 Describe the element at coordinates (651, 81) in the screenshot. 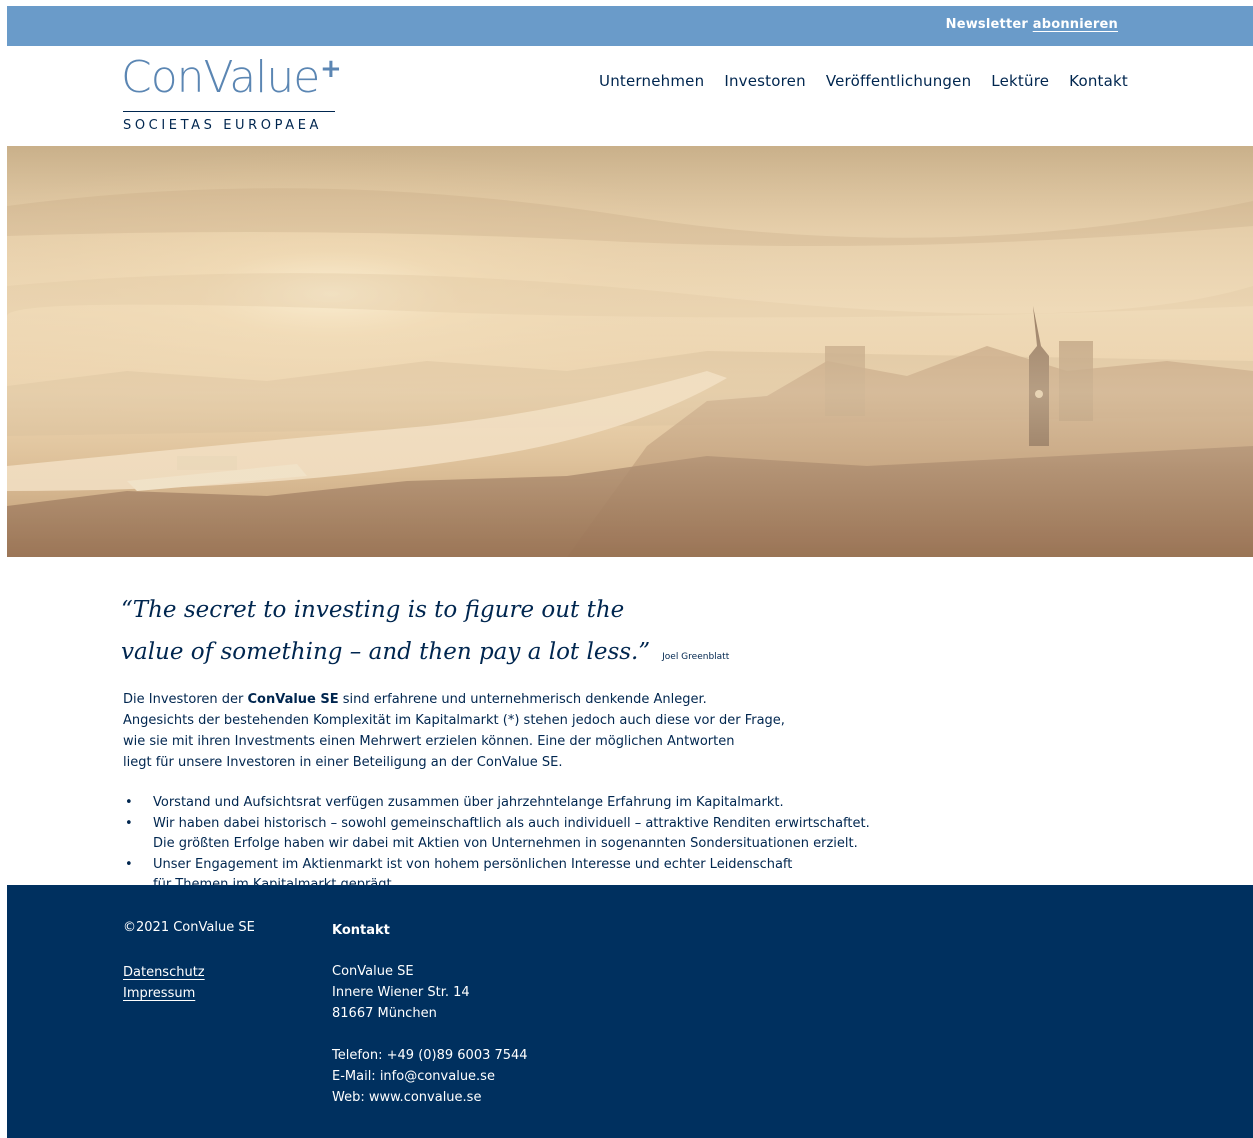

I see `nav-item-unternehmen: Unternehmen` at that location.